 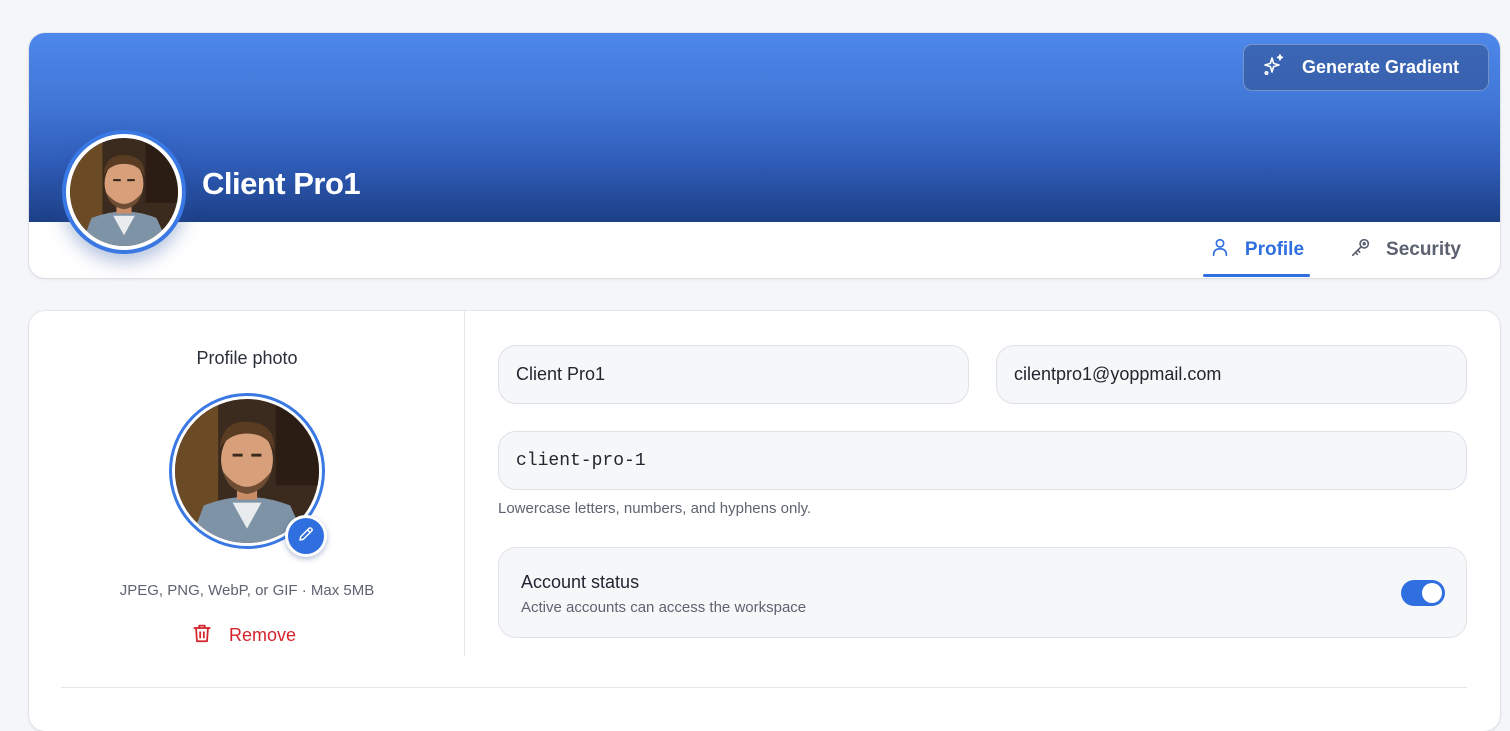 I want to click on photo-format-hint: JPEG, PNG, WebP, or GIF · Max 5MB, so click(x=247, y=590).